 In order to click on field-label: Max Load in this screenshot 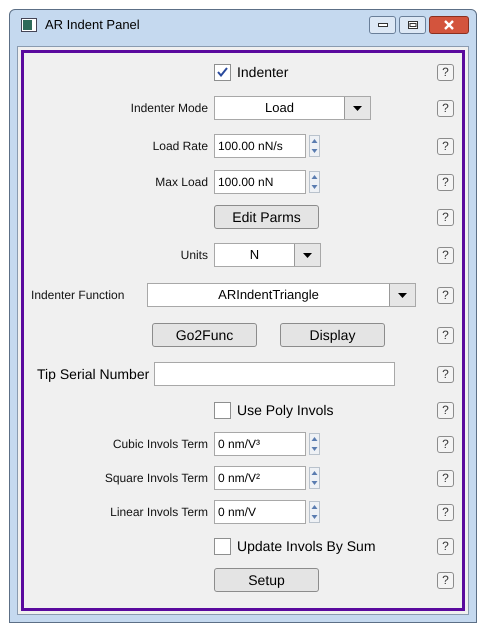, I will do `click(181, 182)`.